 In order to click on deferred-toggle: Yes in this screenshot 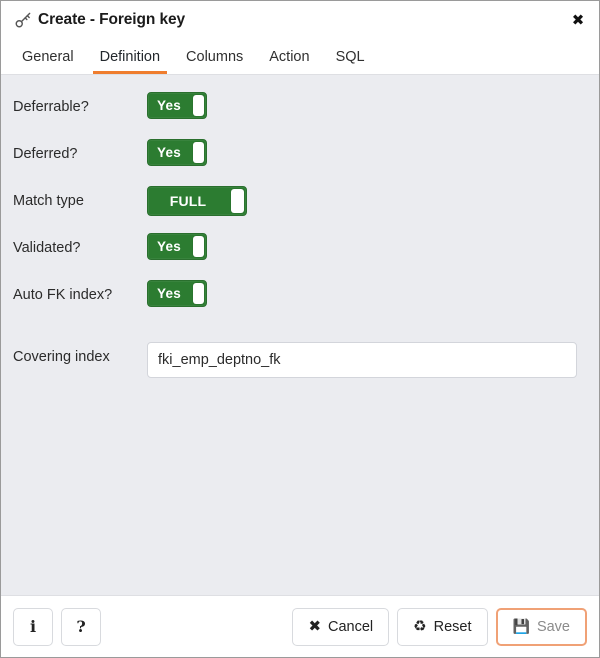, I will do `click(177, 152)`.